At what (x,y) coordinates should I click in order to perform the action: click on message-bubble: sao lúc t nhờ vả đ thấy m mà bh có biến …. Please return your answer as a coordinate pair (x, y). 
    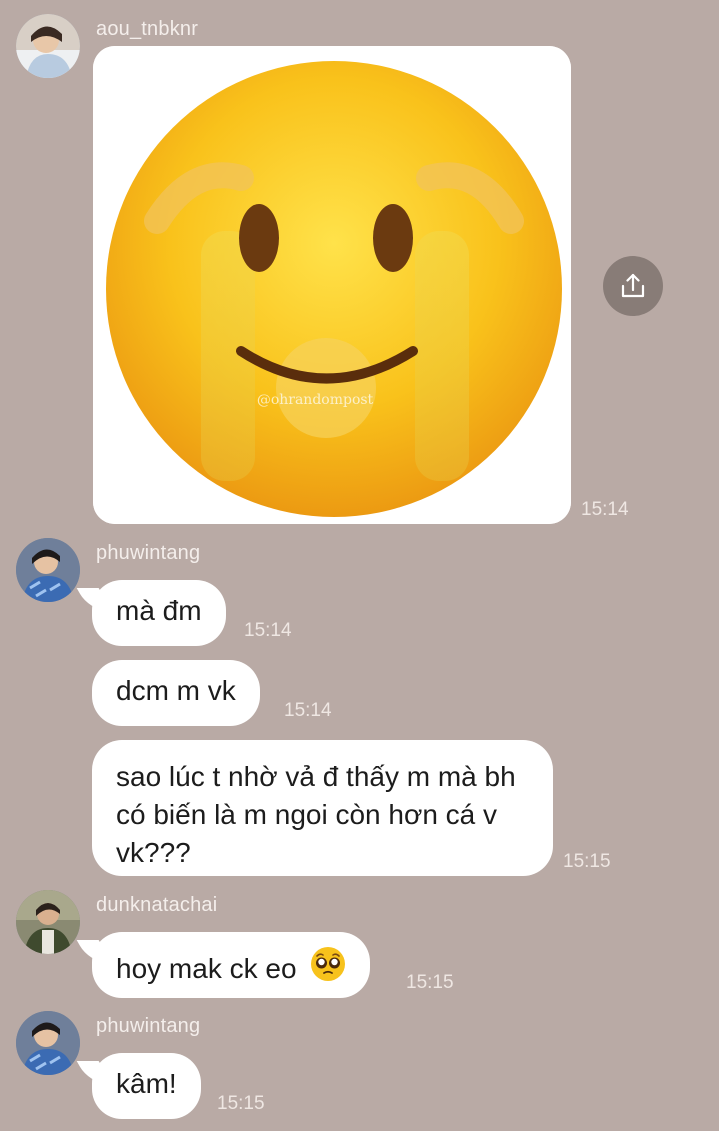
    Looking at the image, I should click on (322, 808).